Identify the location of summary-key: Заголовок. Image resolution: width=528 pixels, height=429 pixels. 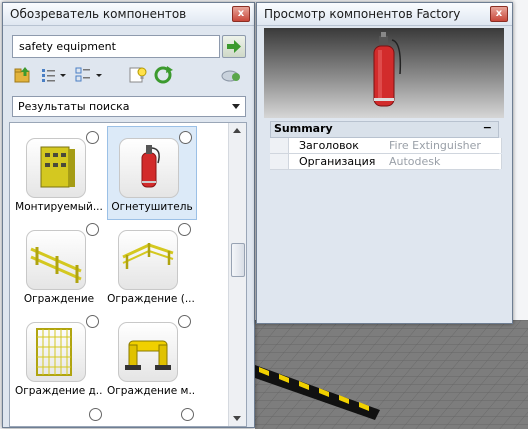
(342, 145).